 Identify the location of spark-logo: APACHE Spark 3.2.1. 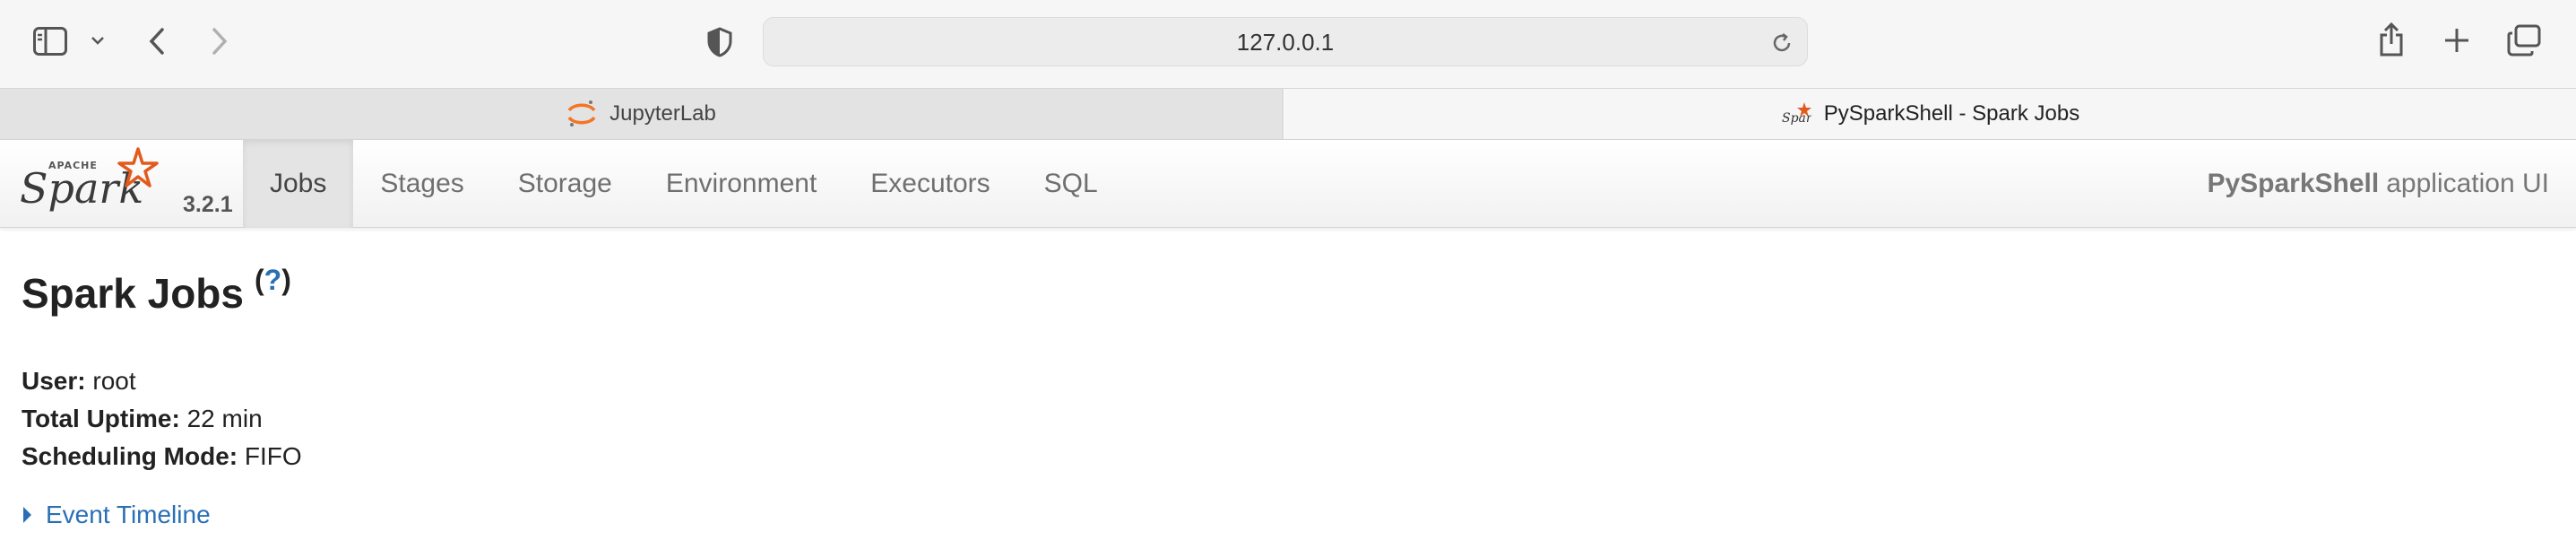
(125, 184).